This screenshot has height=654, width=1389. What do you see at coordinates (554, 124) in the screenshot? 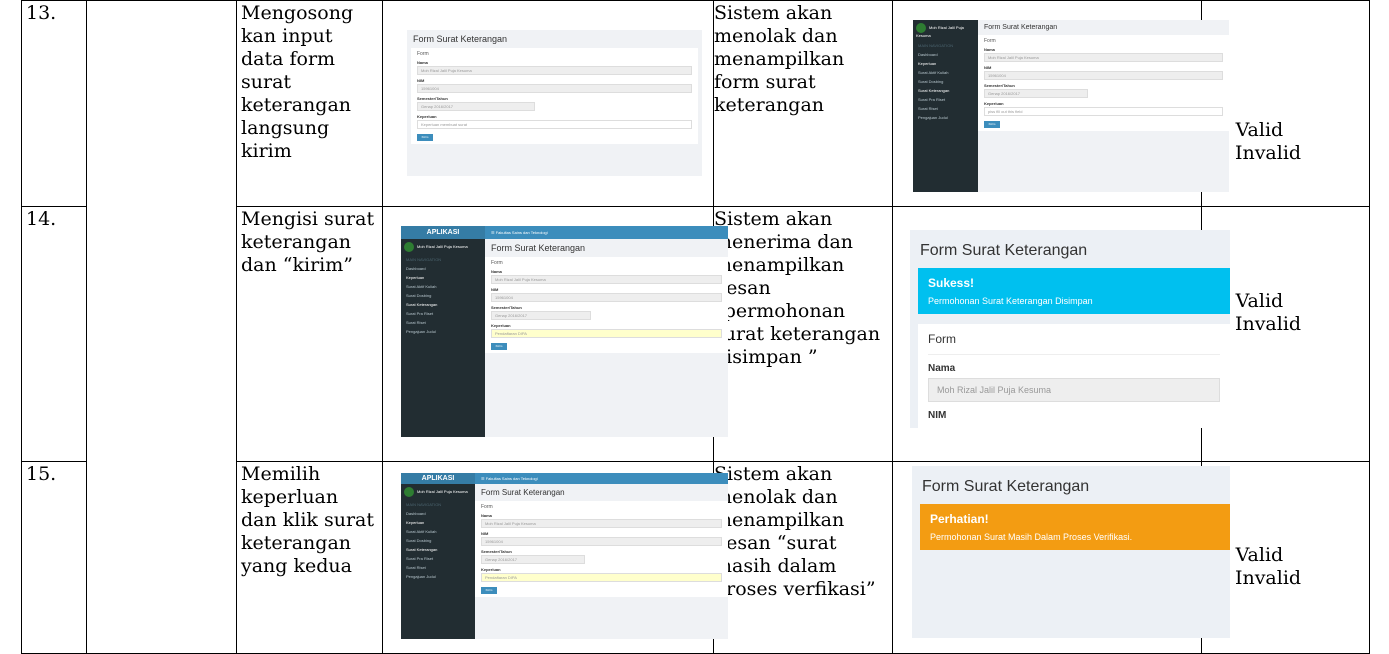
I see `keperluan-input: Keperluan membuat surat` at bounding box center [554, 124].